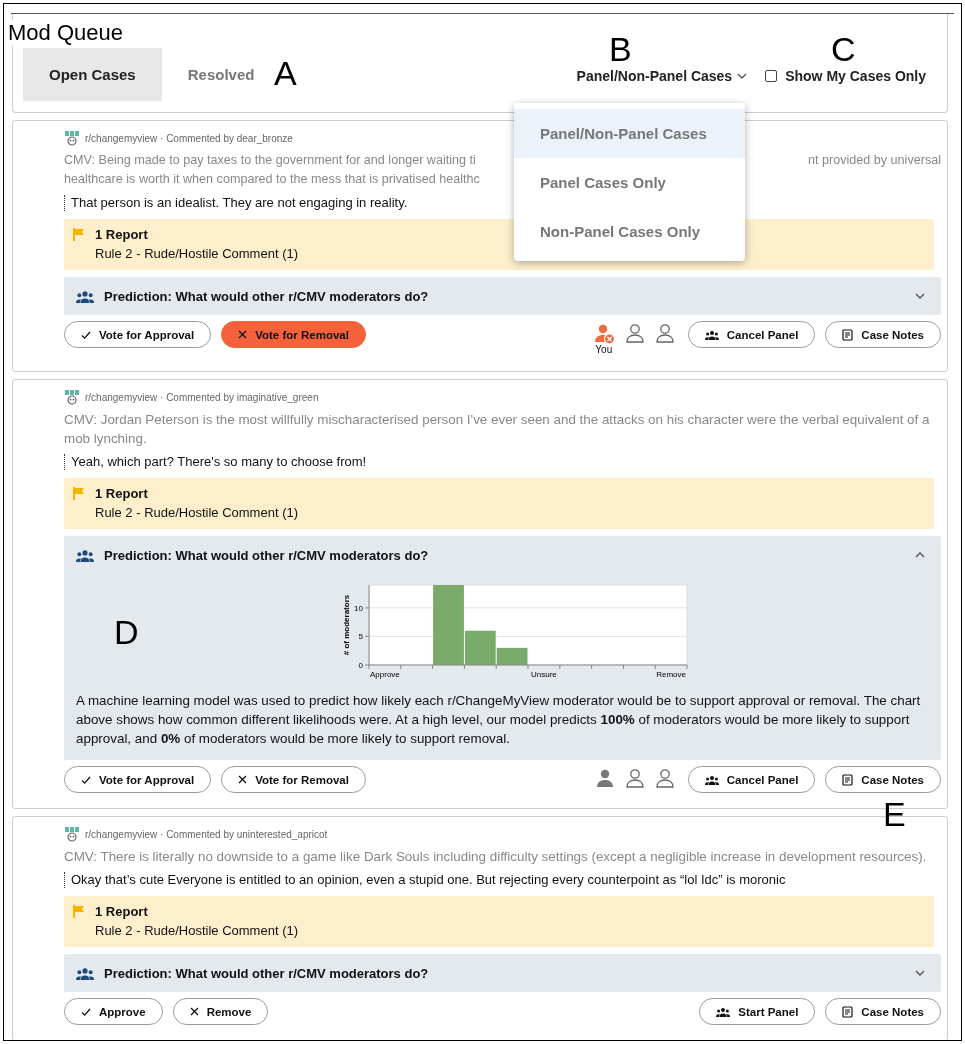 The image size is (965, 1044). What do you see at coordinates (855, 76) in the screenshot?
I see `checkbox-label: Show My Cases Only` at bounding box center [855, 76].